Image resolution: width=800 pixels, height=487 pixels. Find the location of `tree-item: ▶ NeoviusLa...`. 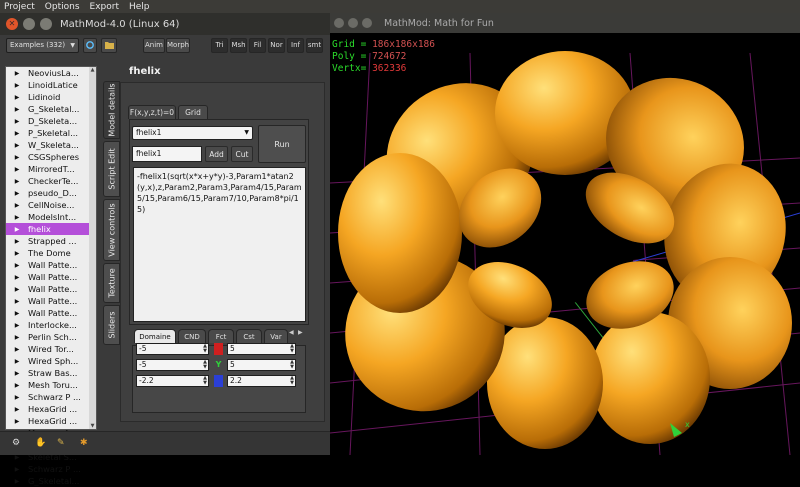

tree-item: ▶ NeoviusLa... is located at coordinates (51, 73).